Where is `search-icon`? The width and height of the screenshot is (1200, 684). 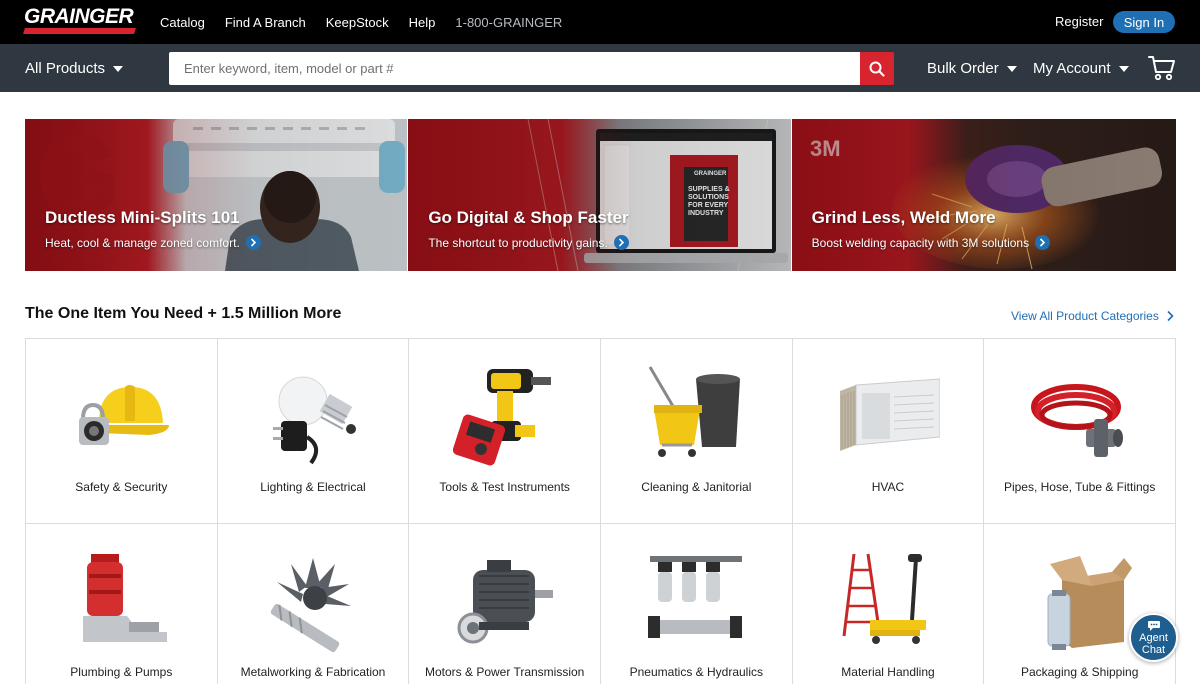
search-icon is located at coordinates (877, 69).